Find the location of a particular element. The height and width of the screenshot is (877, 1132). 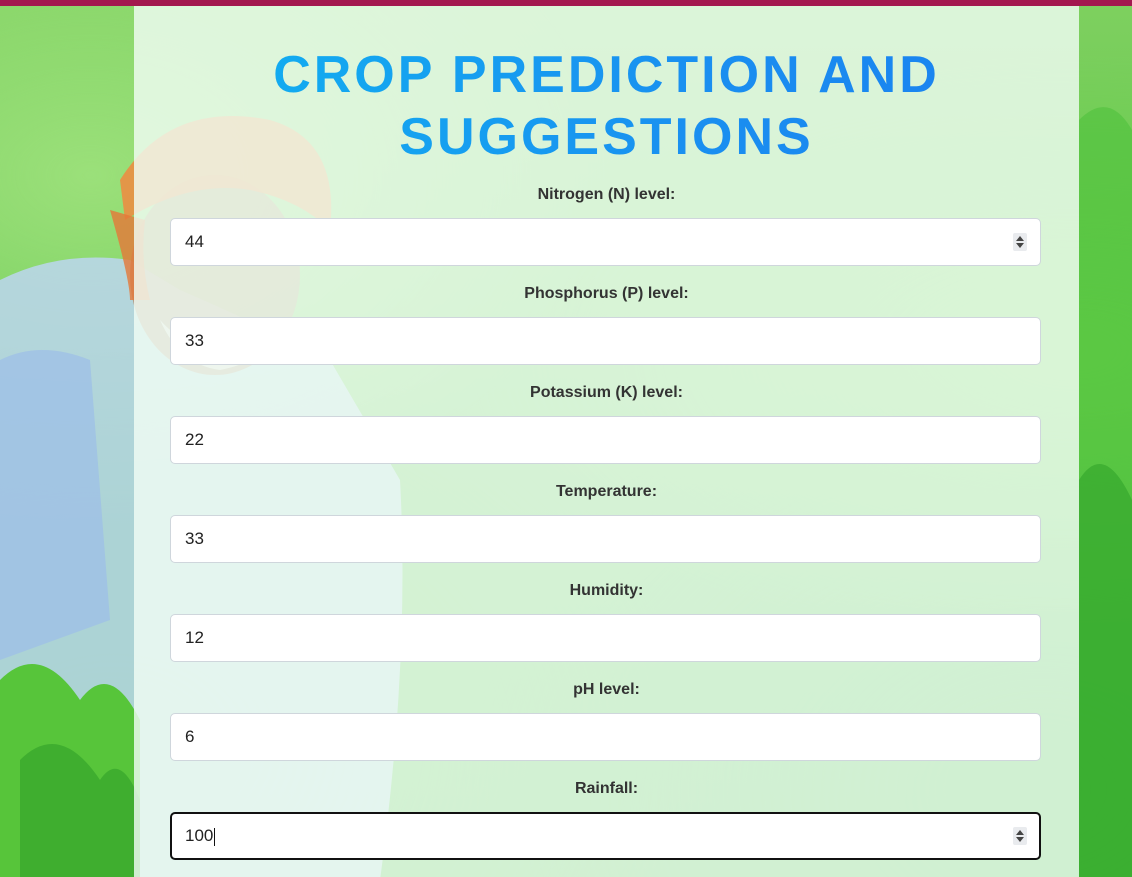

temperature-value: 33 is located at coordinates (194, 538).